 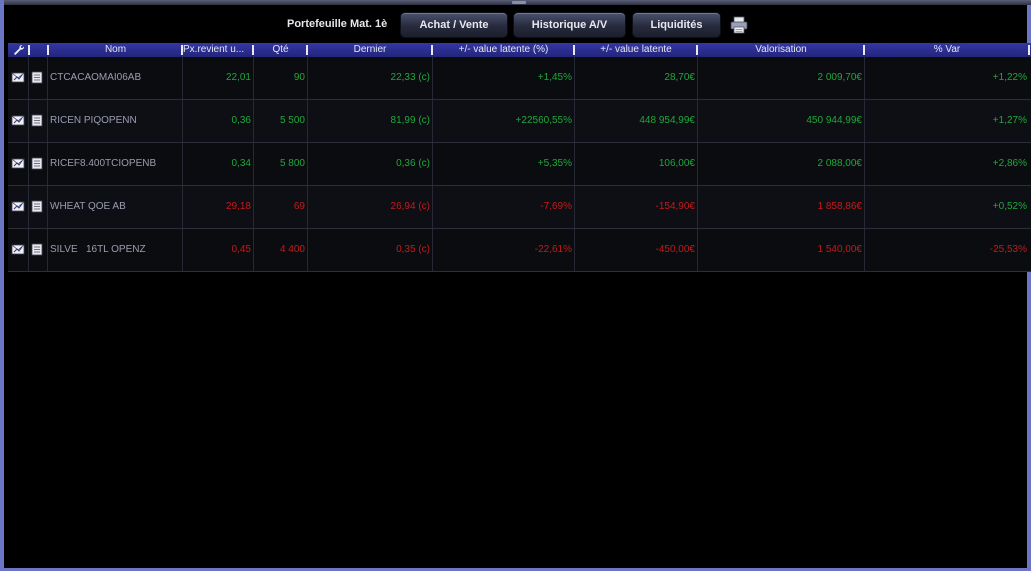 What do you see at coordinates (1009, 206) in the screenshot?
I see `cell-var: +0,52%` at bounding box center [1009, 206].